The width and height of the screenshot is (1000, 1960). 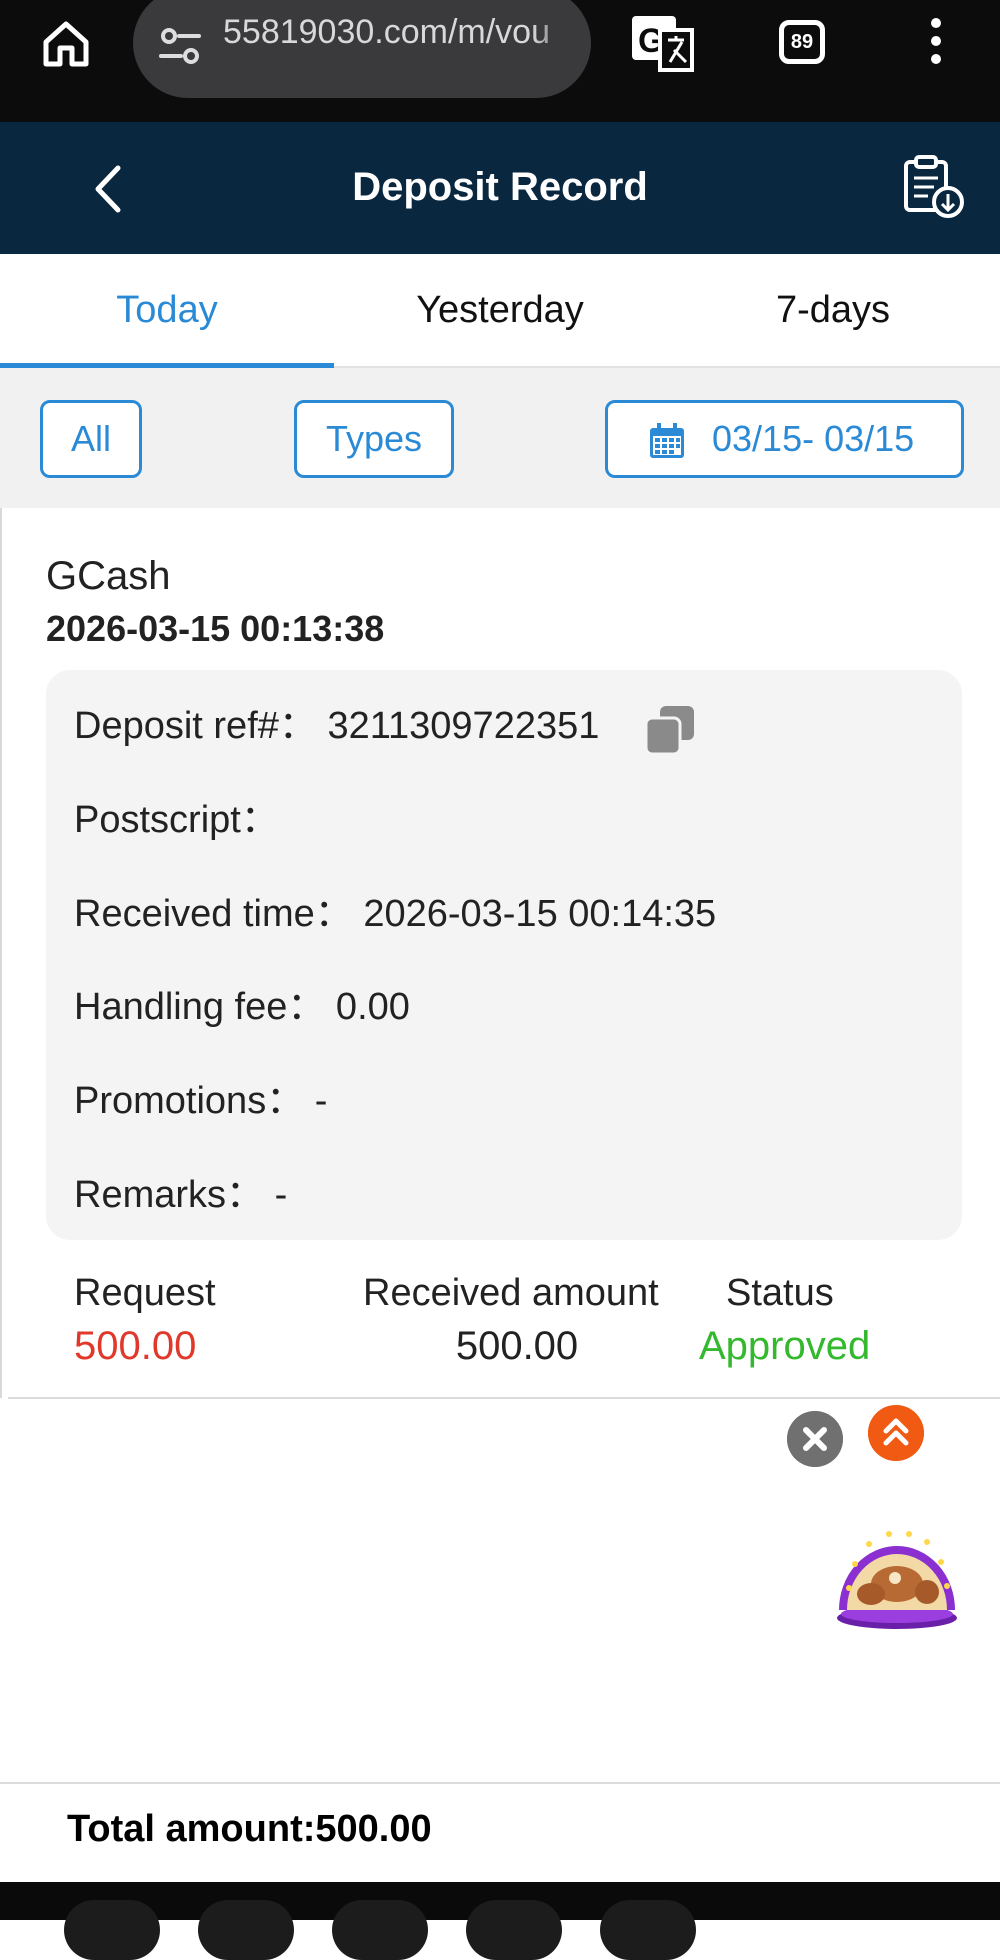 What do you see at coordinates (395, 914) in the screenshot?
I see `received-time: Received time： 2026-03-15 00:14:35` at bounding box center [395, 914].